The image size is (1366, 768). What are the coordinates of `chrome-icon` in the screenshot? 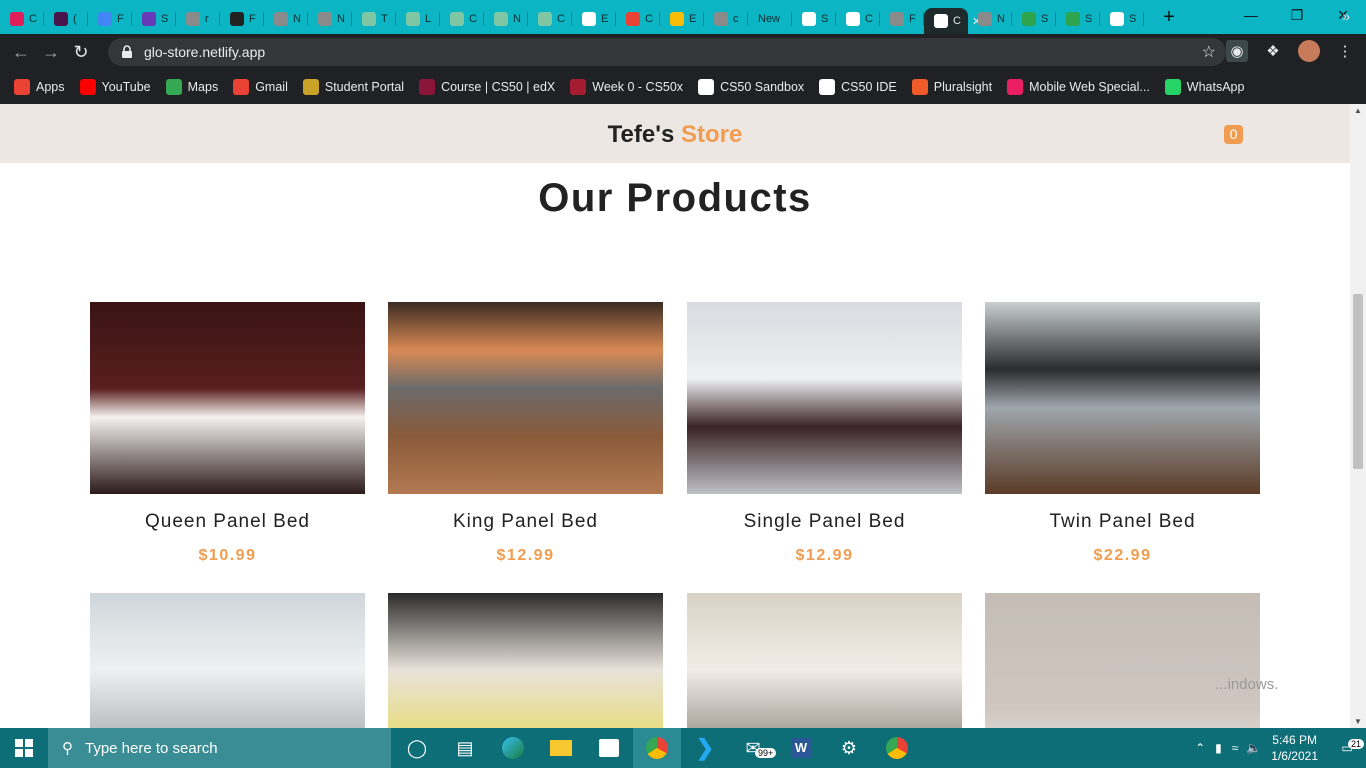 It's located at (897, 748).